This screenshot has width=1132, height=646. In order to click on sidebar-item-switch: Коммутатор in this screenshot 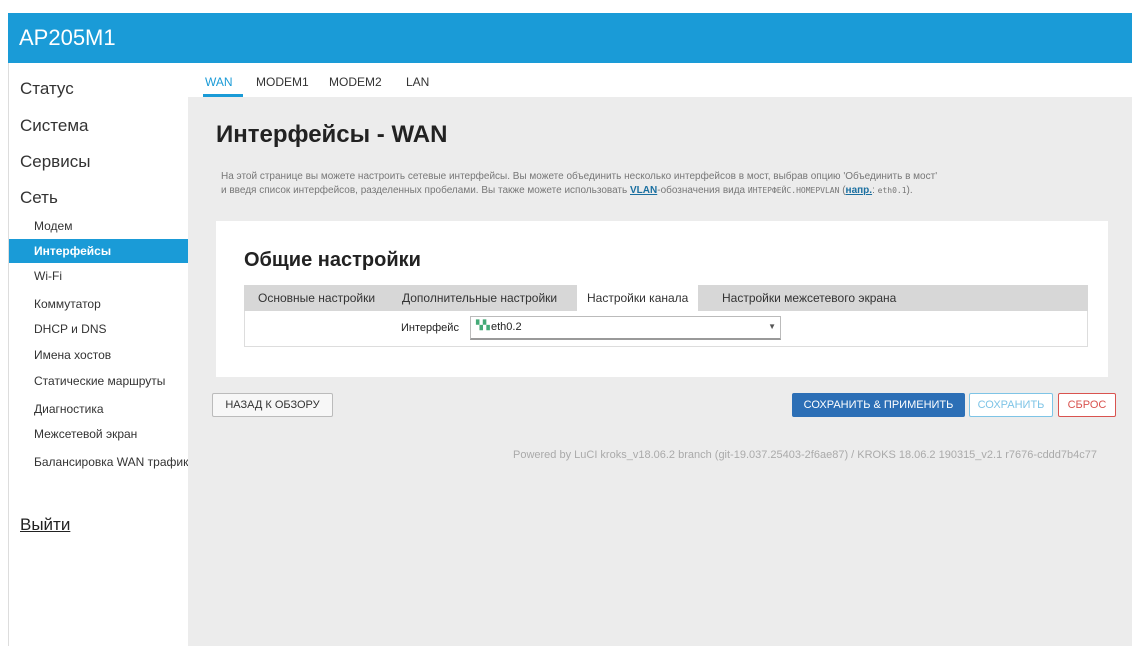, I will do `click(99, 304)`.